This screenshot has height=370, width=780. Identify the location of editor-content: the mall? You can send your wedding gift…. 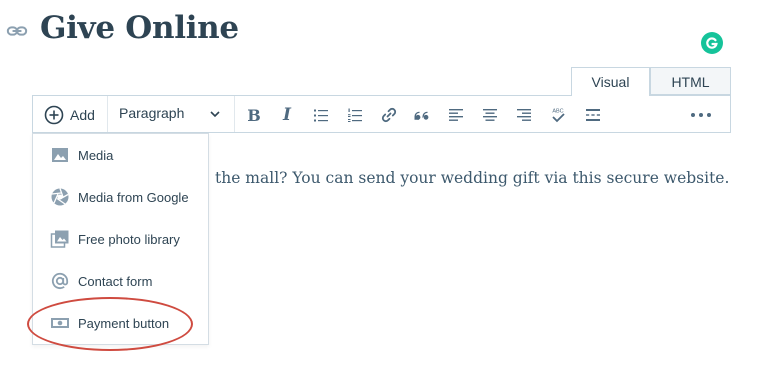
(472, 178).